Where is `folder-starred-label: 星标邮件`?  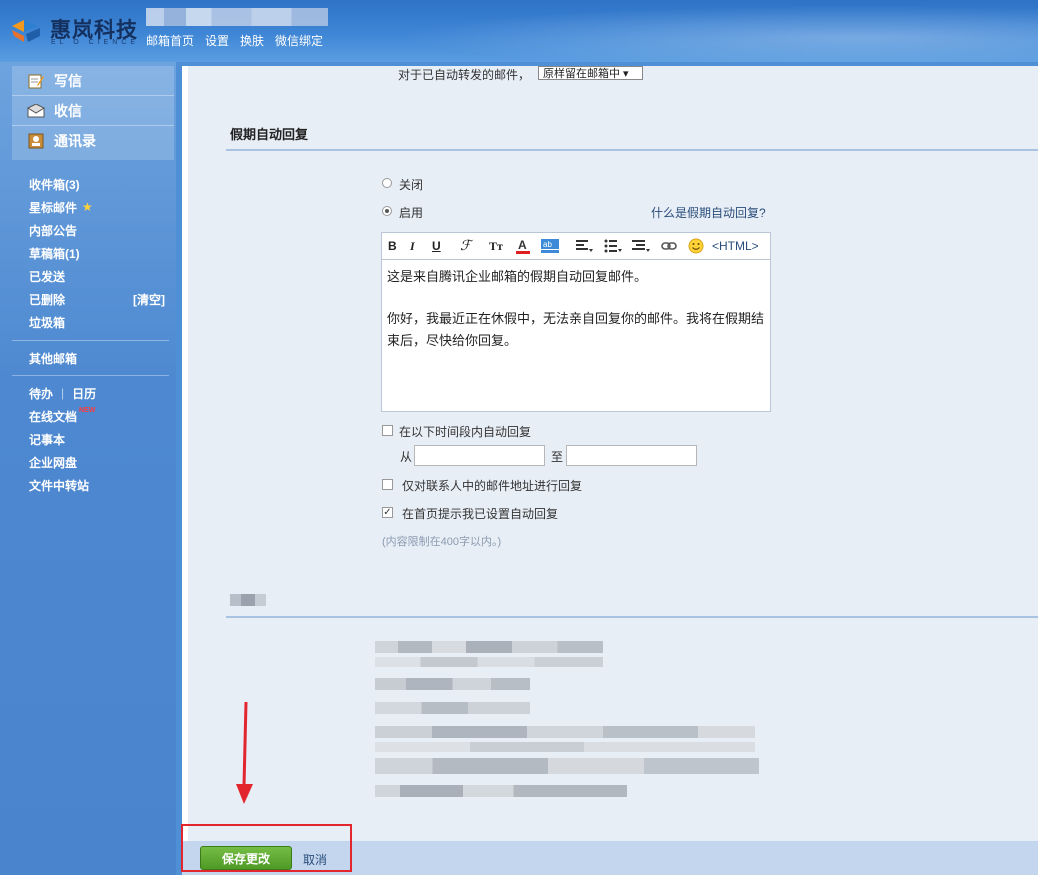 folder-starred-label: 星标邮件 is located at coordinates (53, 207).